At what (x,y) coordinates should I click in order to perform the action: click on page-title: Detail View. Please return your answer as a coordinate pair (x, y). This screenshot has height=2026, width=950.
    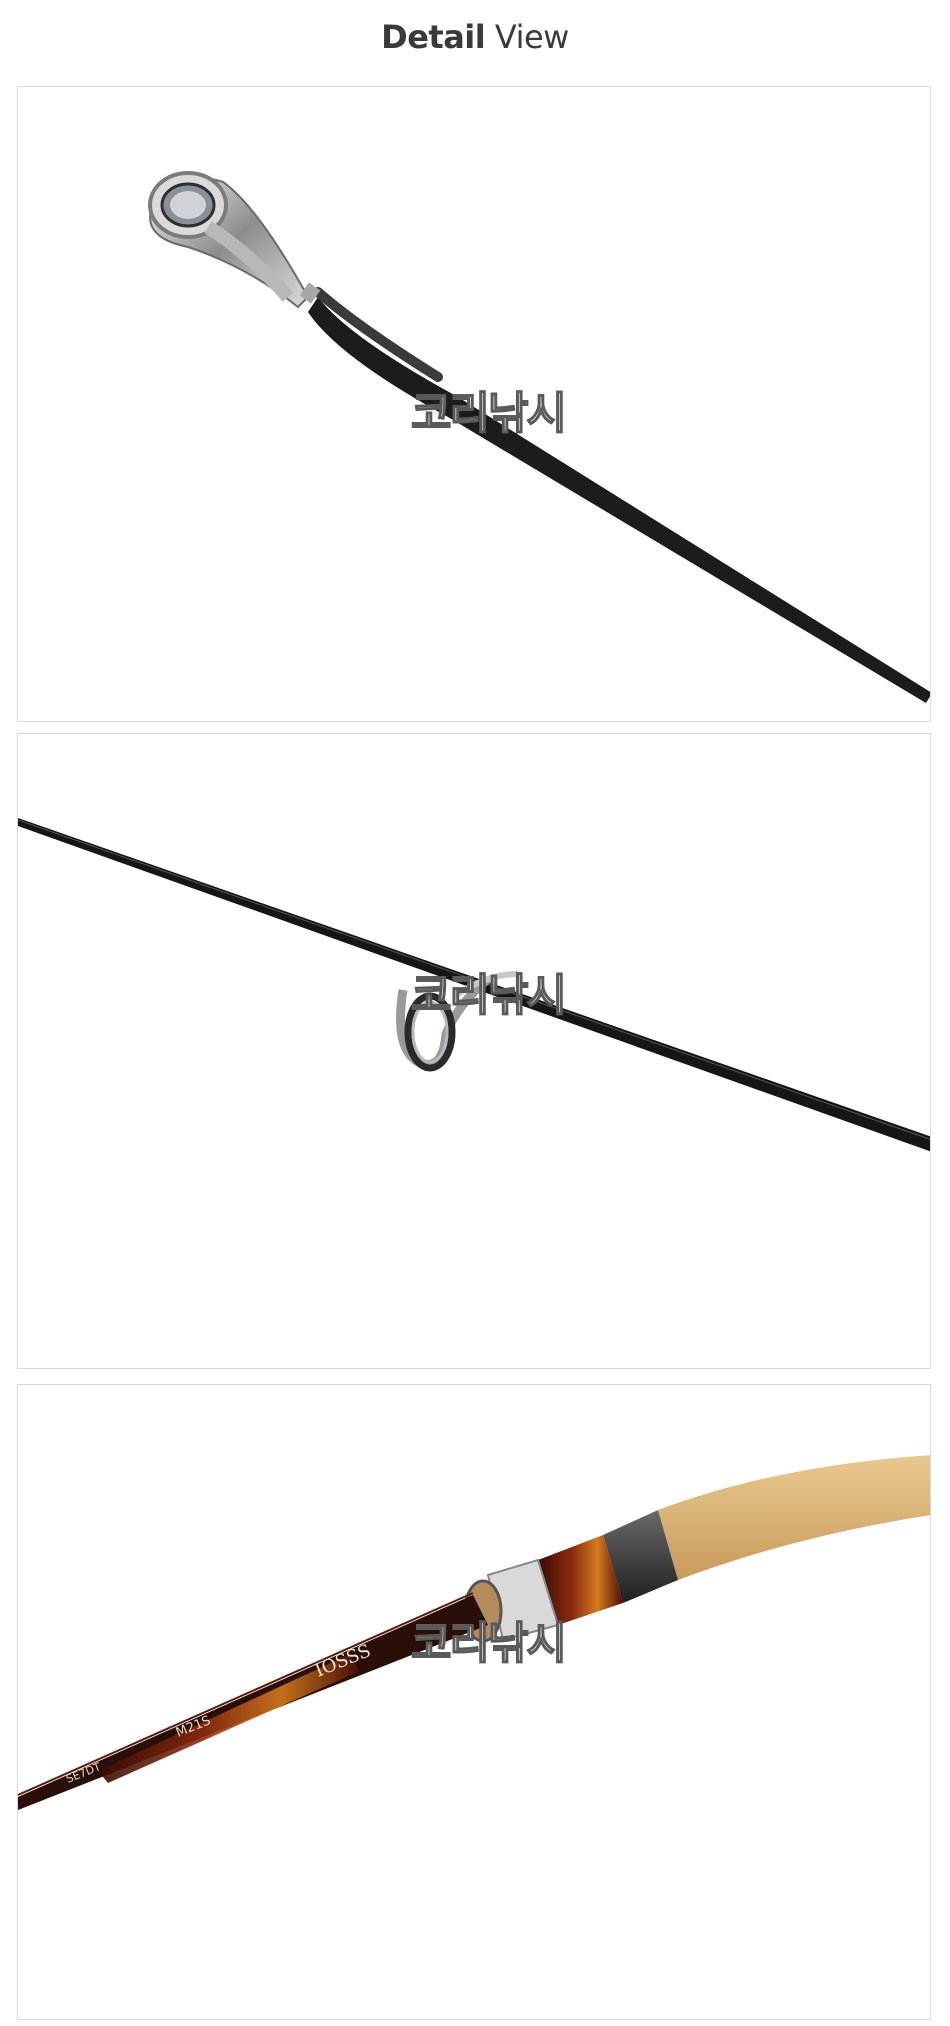
    Looking at the image, I should click on (475, 37).